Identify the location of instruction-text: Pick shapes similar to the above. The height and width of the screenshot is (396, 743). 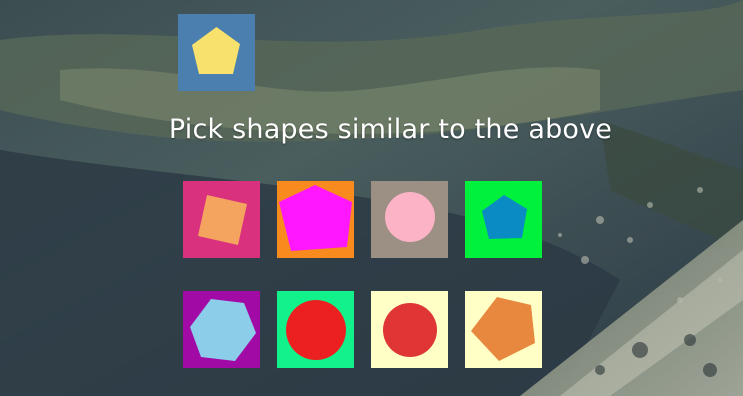
(390, 129).